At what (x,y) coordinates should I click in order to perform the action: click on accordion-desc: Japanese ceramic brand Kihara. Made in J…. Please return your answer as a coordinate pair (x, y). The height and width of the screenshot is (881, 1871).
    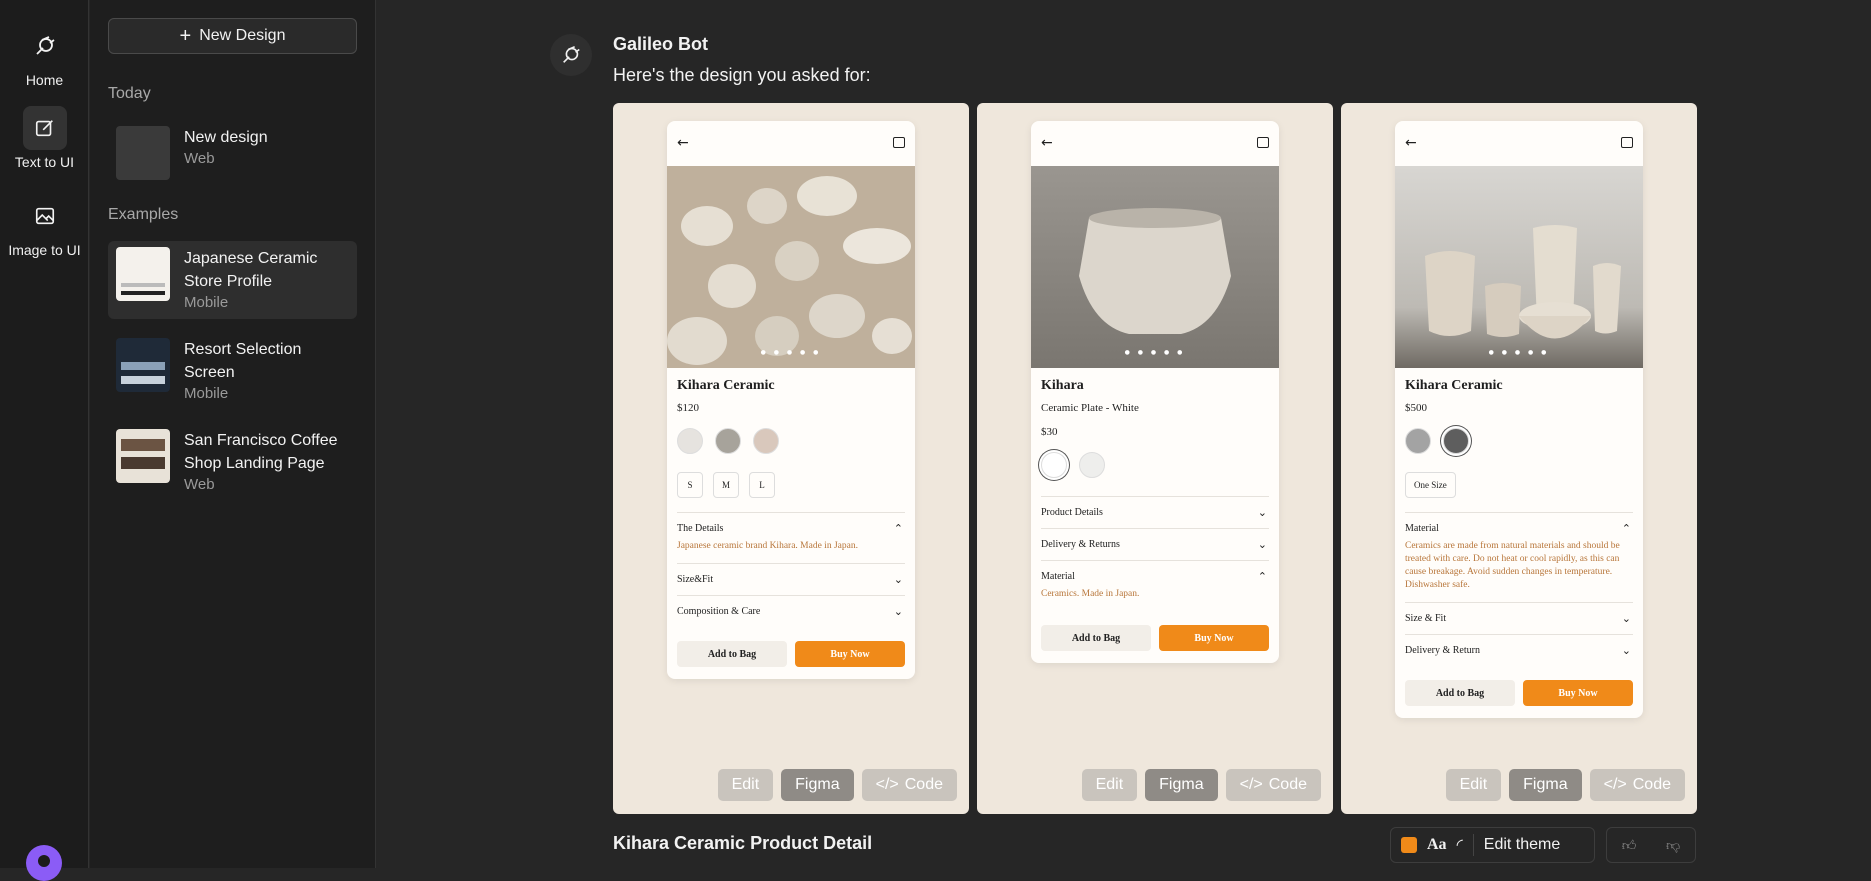
    Looking at the image, I should click on (767, 546).